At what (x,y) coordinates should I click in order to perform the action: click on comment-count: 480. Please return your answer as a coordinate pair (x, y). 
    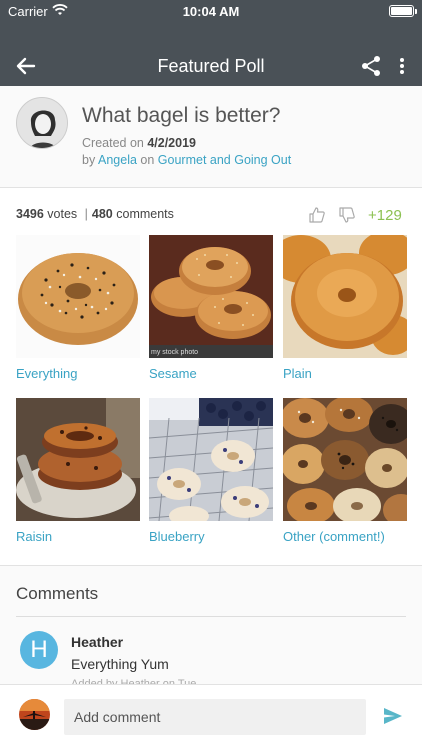
    Looking at the image, I should click on (102, 214).